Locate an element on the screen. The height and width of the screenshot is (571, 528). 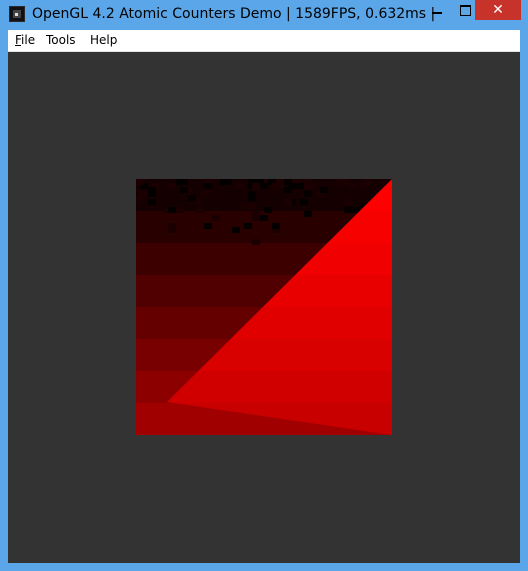
minimize-button is located at coordinates (437, 10).